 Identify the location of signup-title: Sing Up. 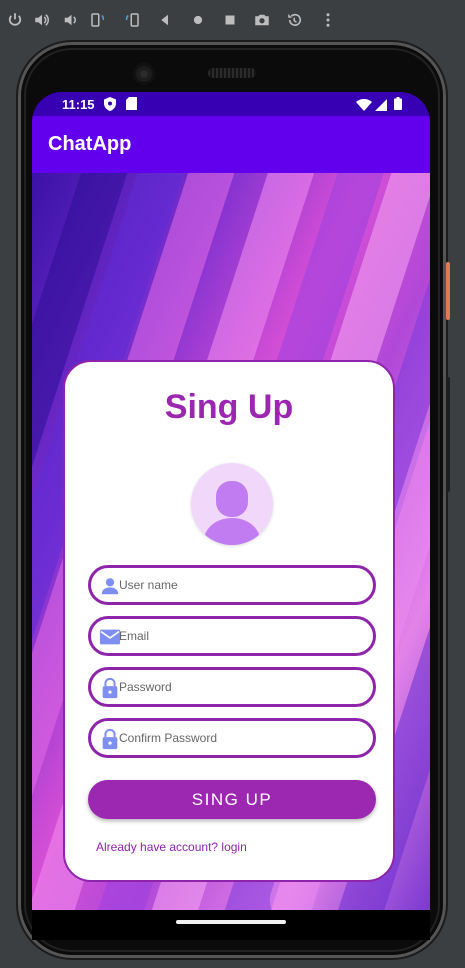
(229, 407).